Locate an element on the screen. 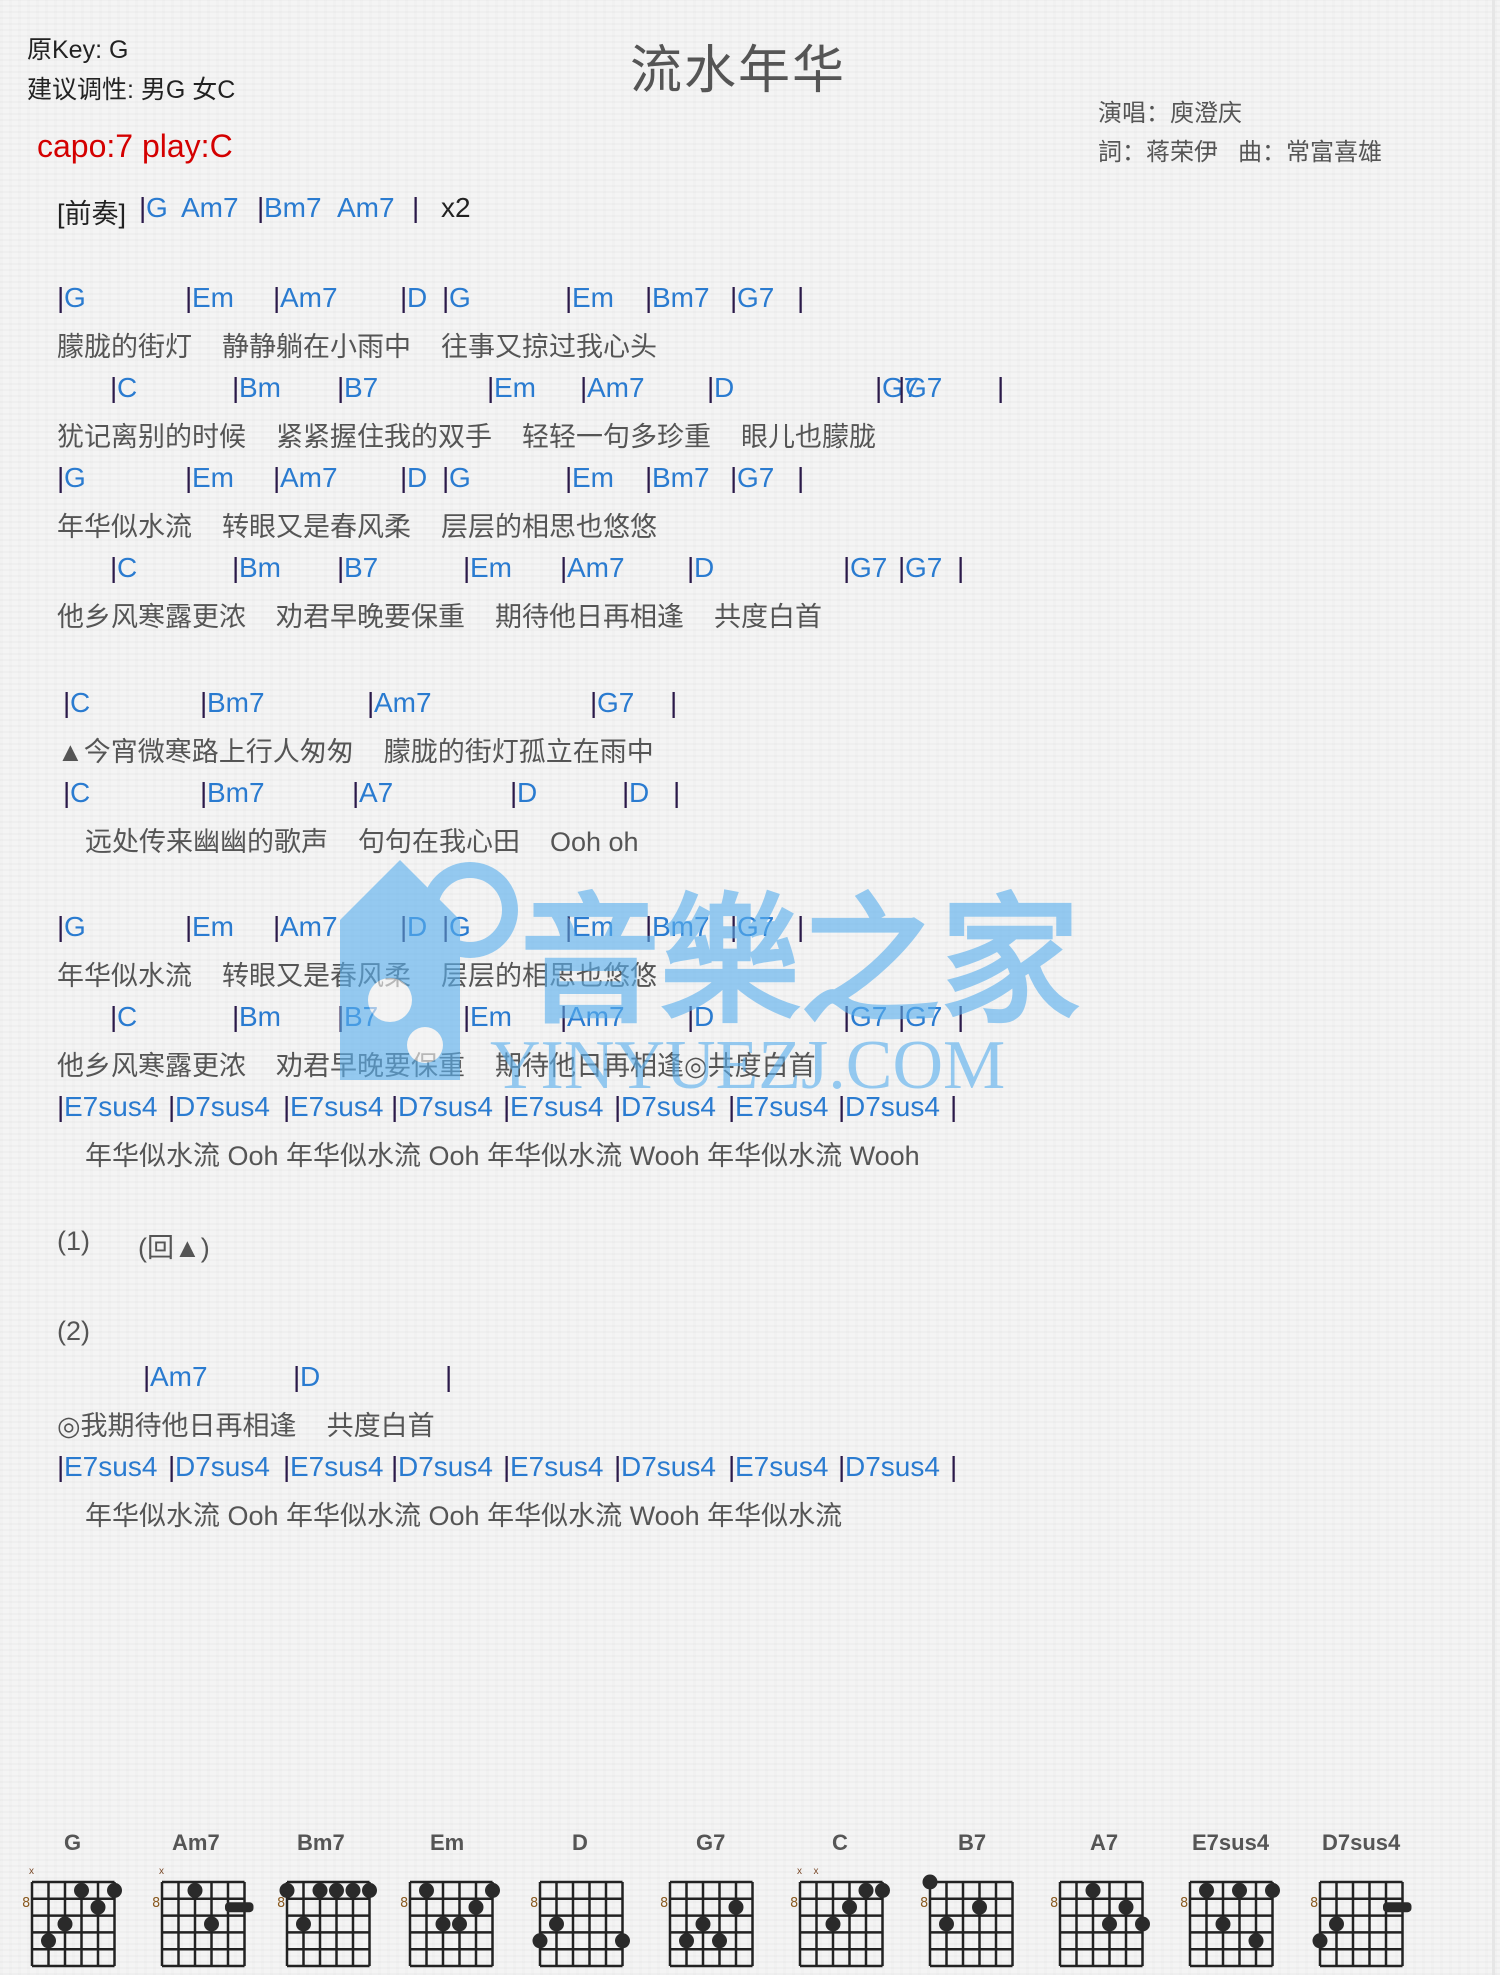 This screenshot has height=1975, width=1500. chord-diagram-name: G is located at coordinates (73, 1842).